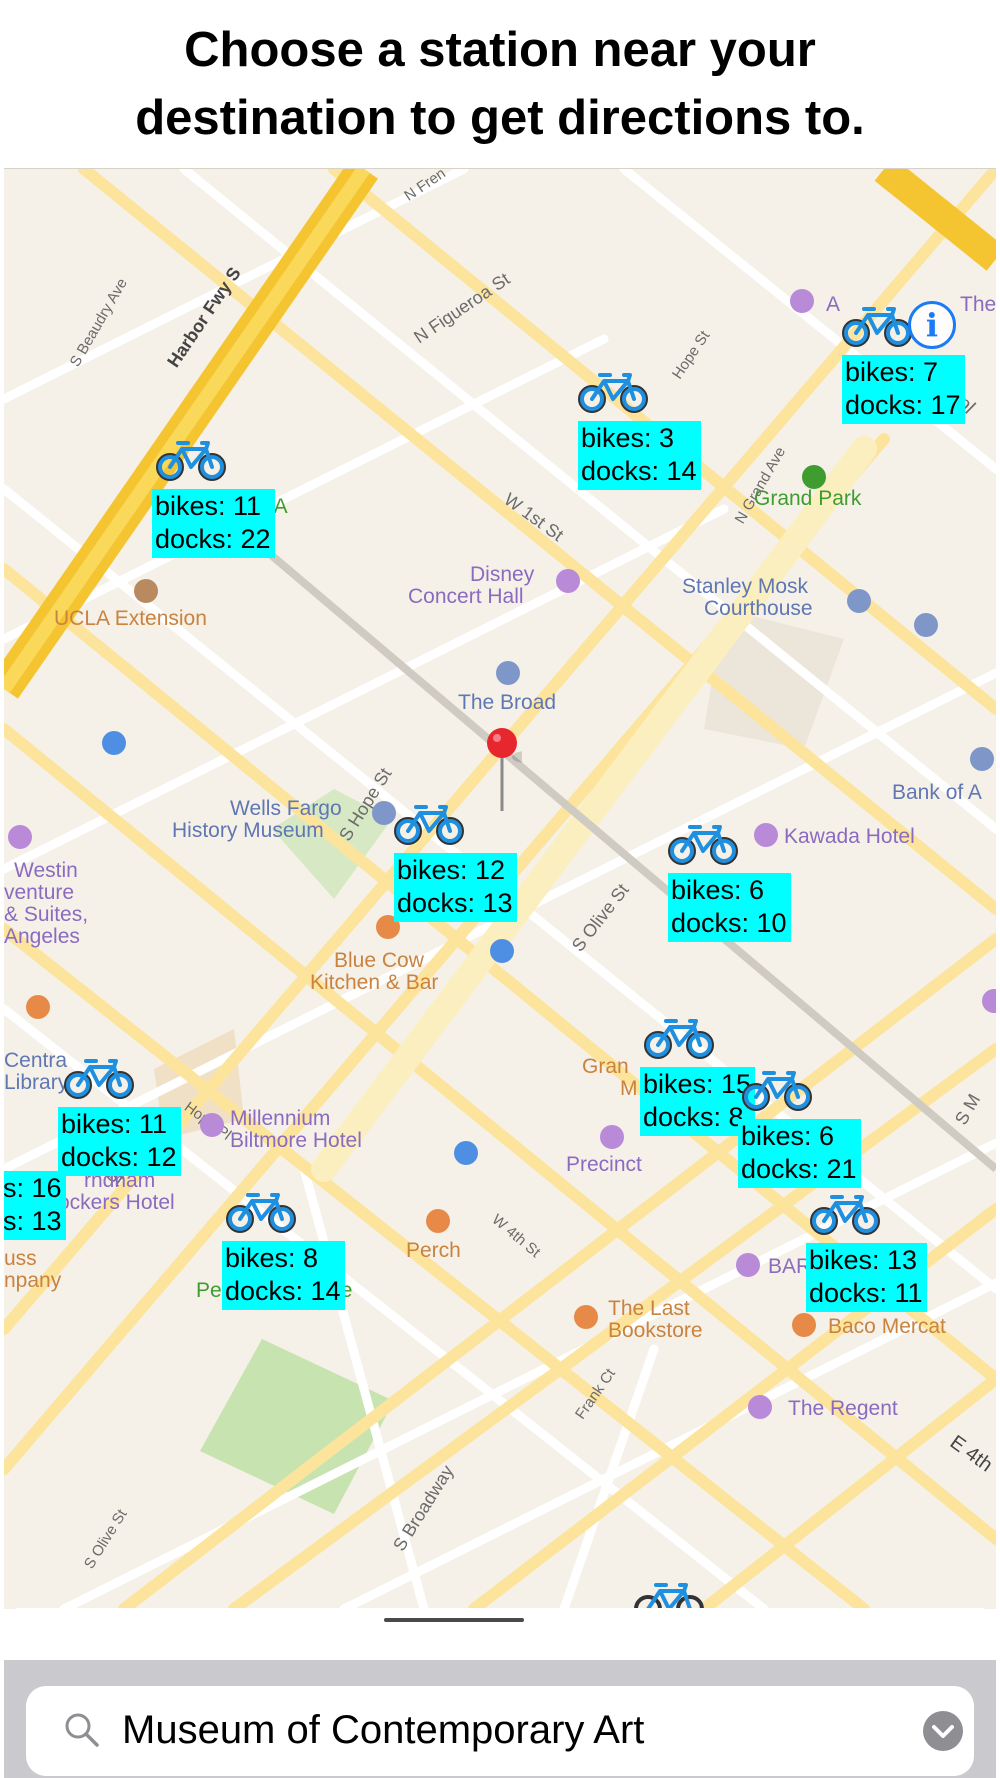 This screenshot has height=1778, width=1000. I want to click on sheet-grabber-handle, so click(454, 1620).